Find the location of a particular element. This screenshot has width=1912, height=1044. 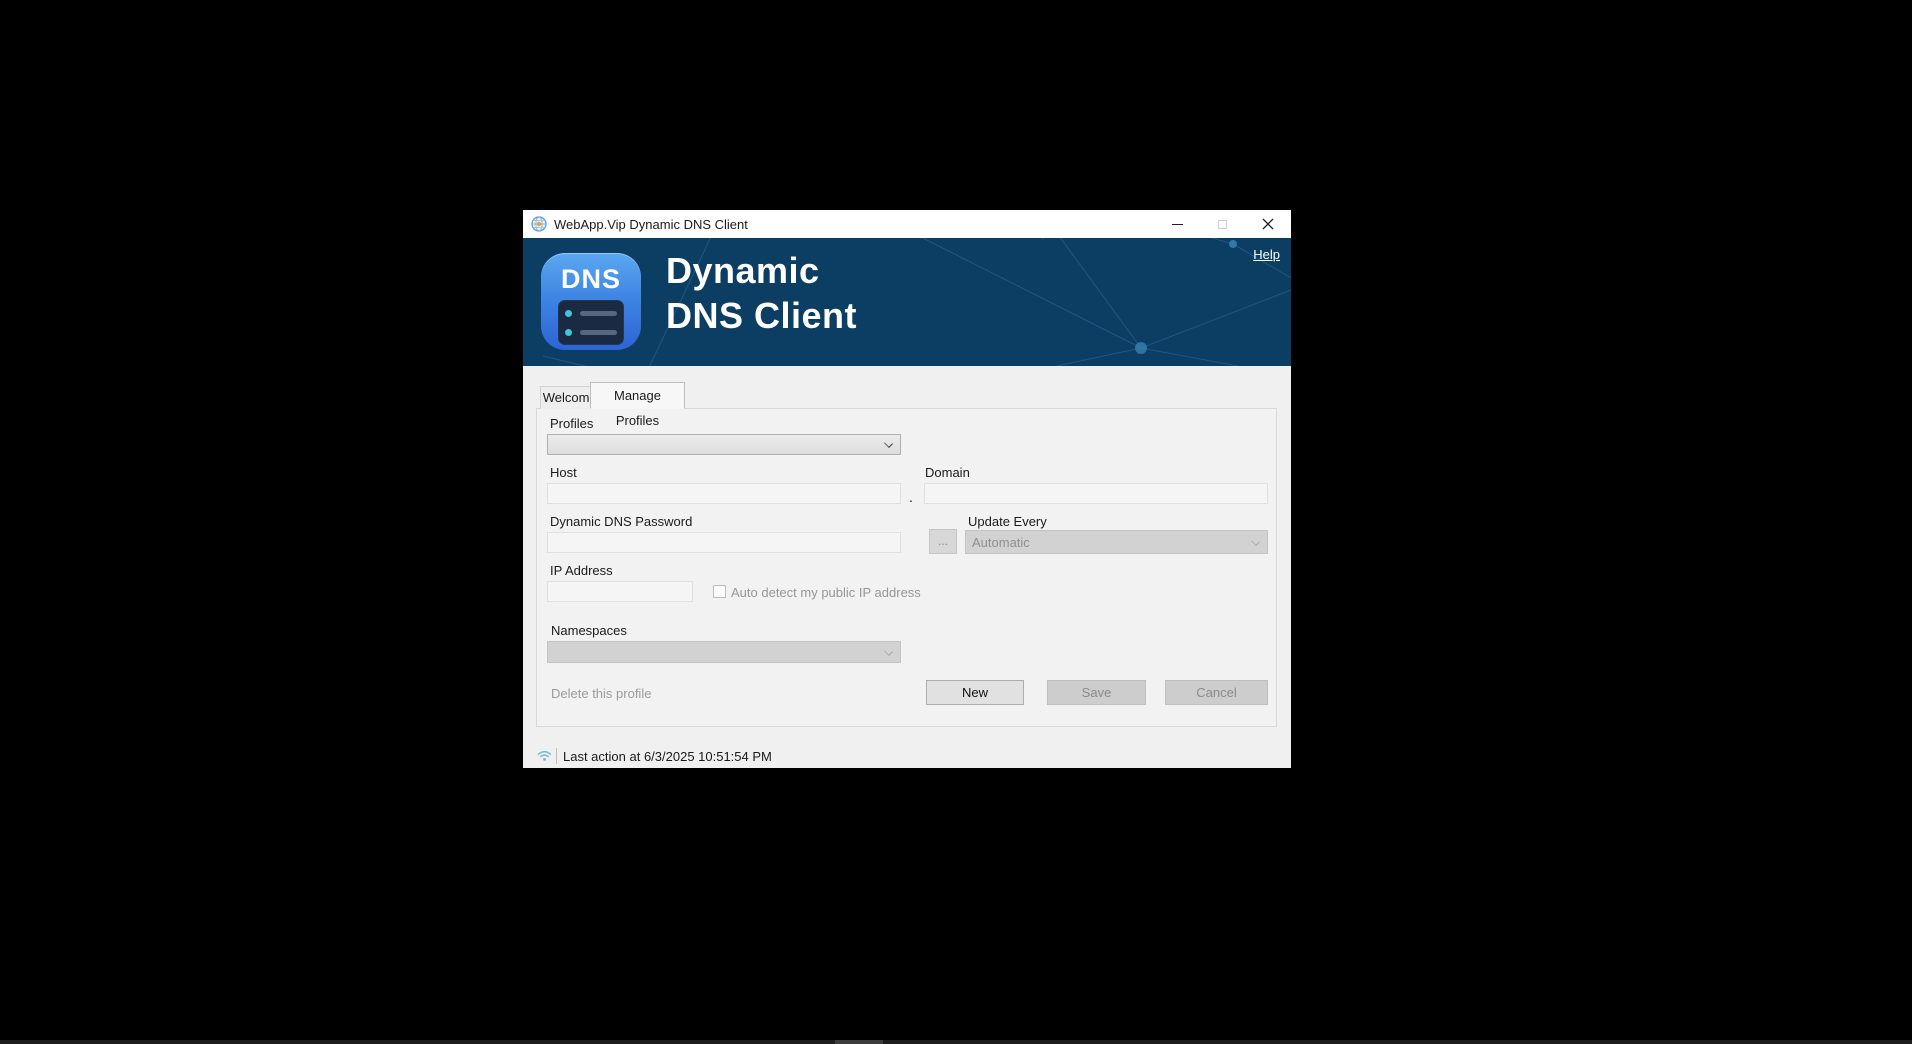

update-every-dropdown: Automatic is located at coordinates (1116, 542).